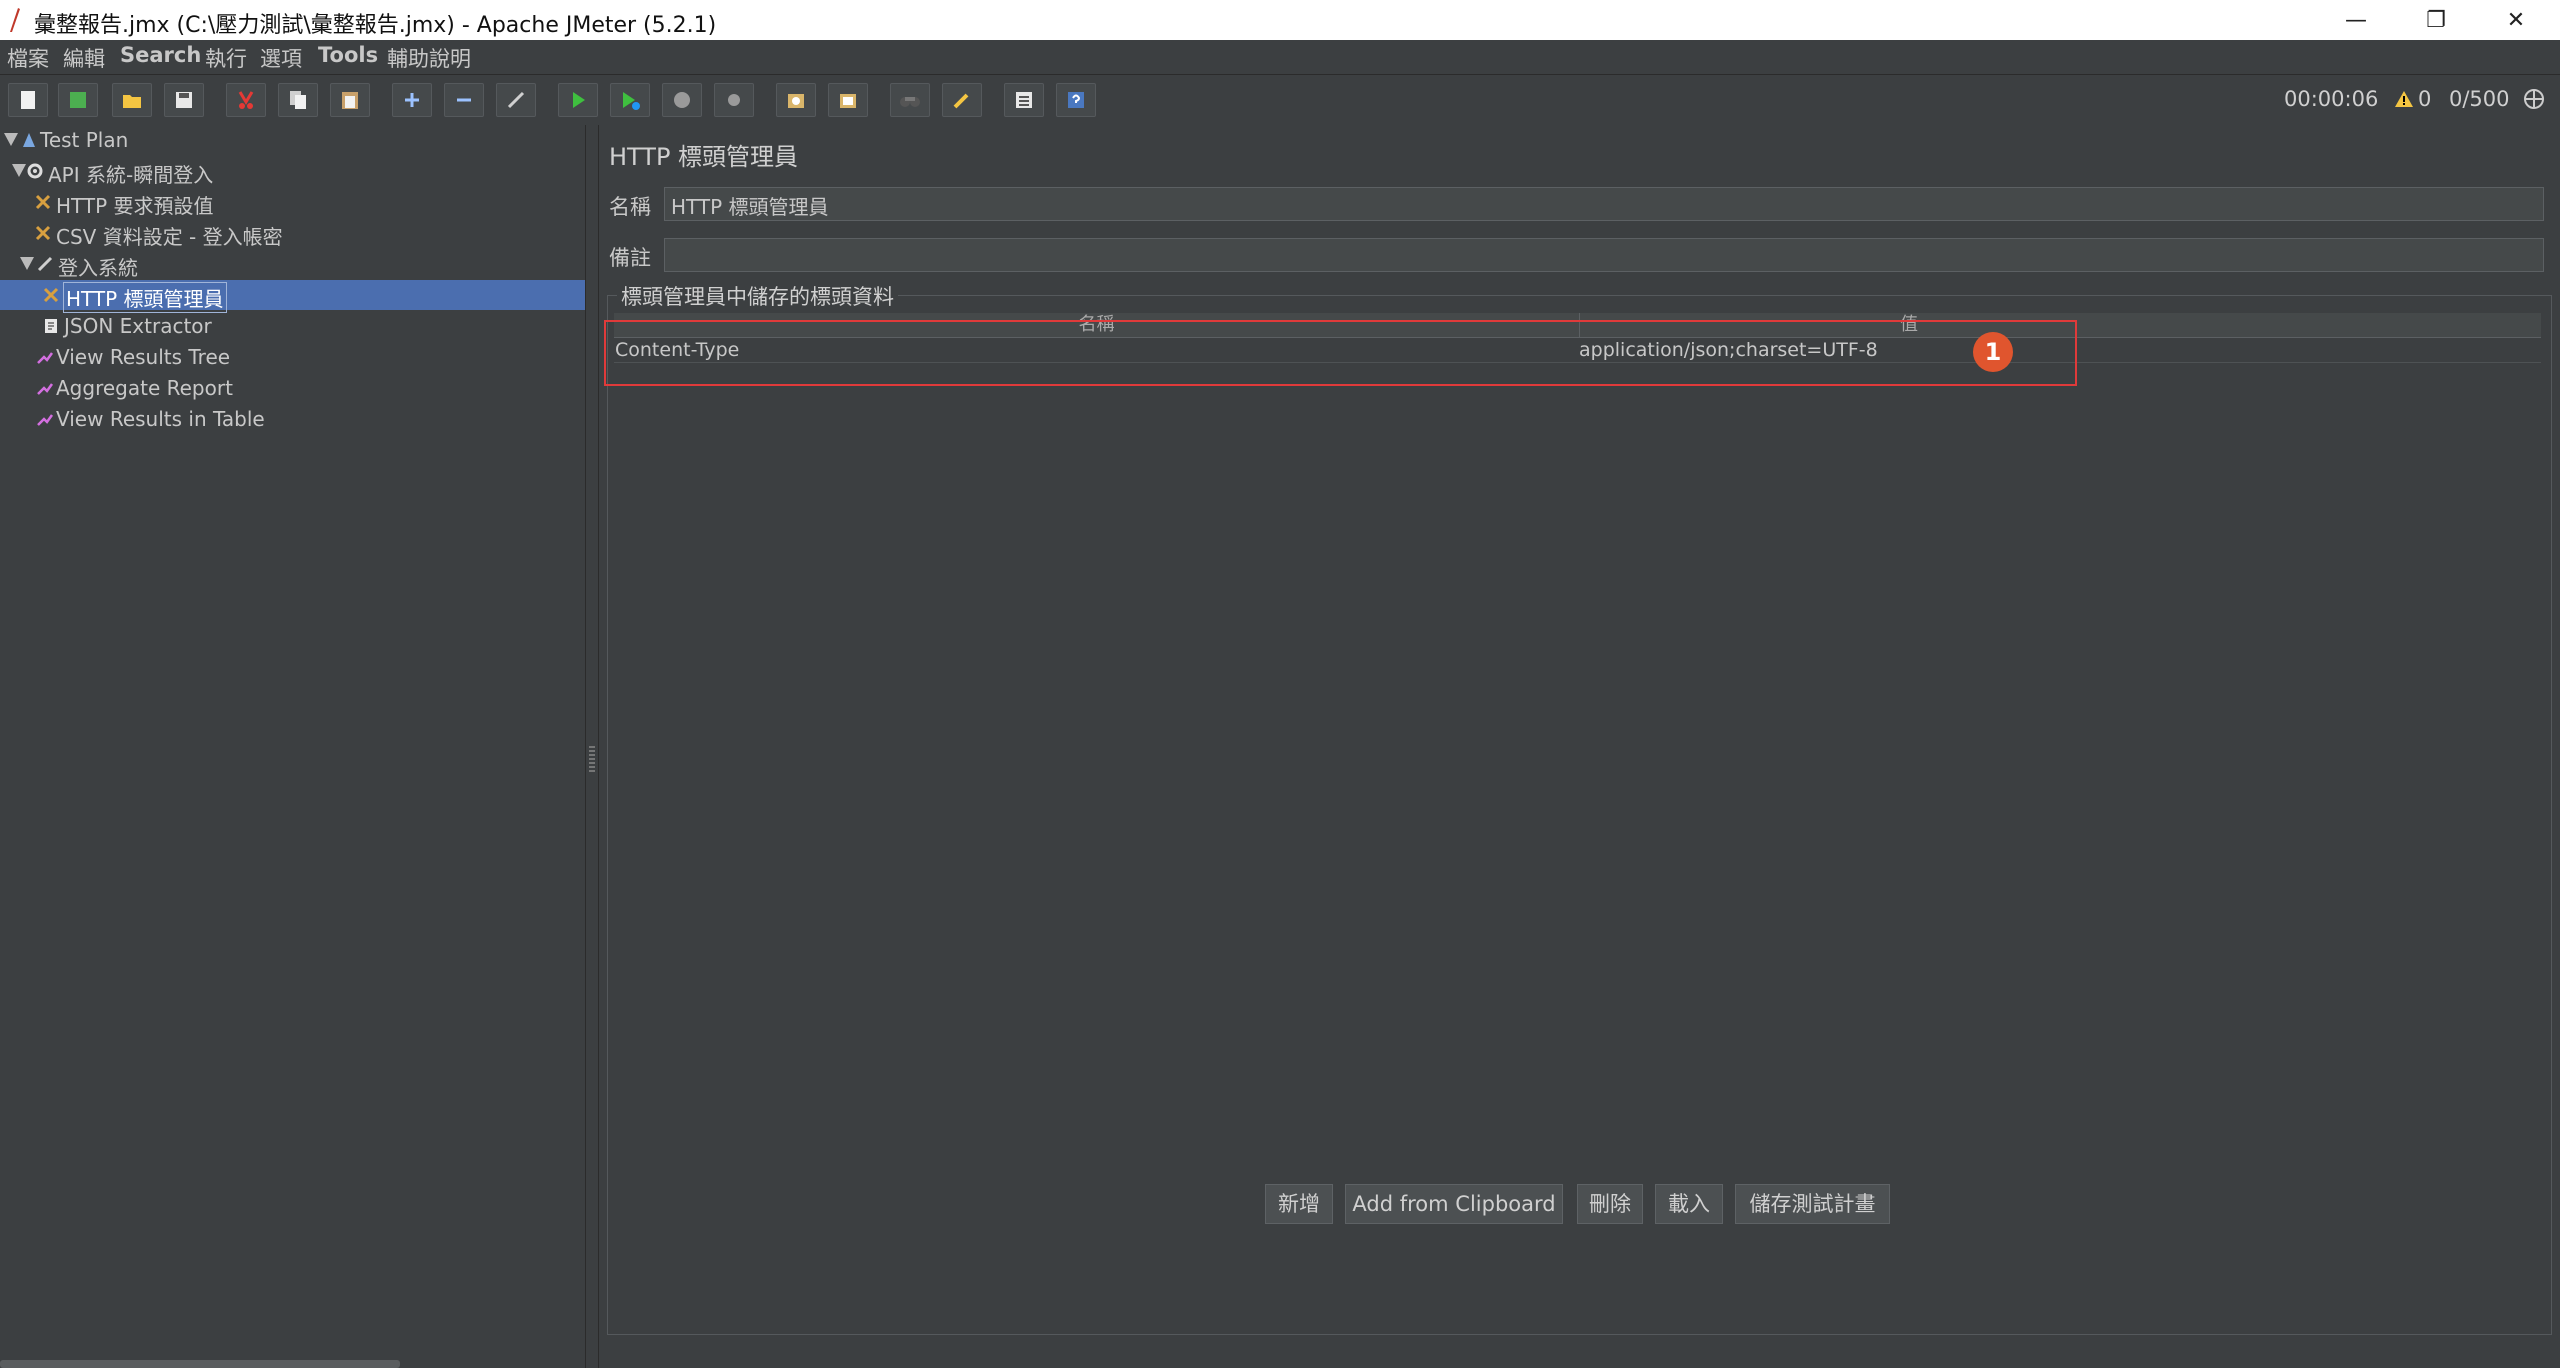  I want to click on tree-item-csv-config: CSV 資料設定 - 登入帳密, so click(292, 233).